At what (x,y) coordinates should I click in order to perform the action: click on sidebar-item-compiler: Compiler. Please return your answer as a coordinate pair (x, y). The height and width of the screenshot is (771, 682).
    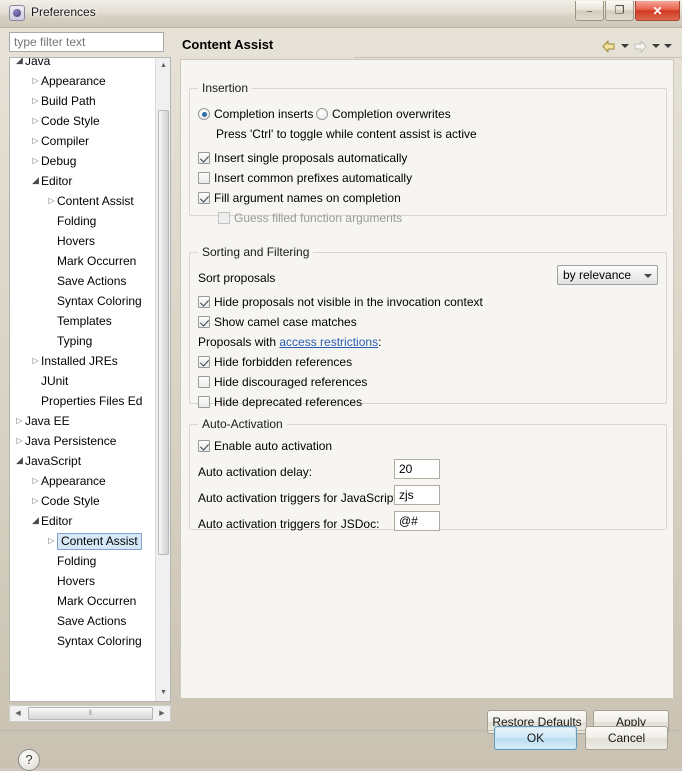
    Looking at the image, I should click on (83, 140).